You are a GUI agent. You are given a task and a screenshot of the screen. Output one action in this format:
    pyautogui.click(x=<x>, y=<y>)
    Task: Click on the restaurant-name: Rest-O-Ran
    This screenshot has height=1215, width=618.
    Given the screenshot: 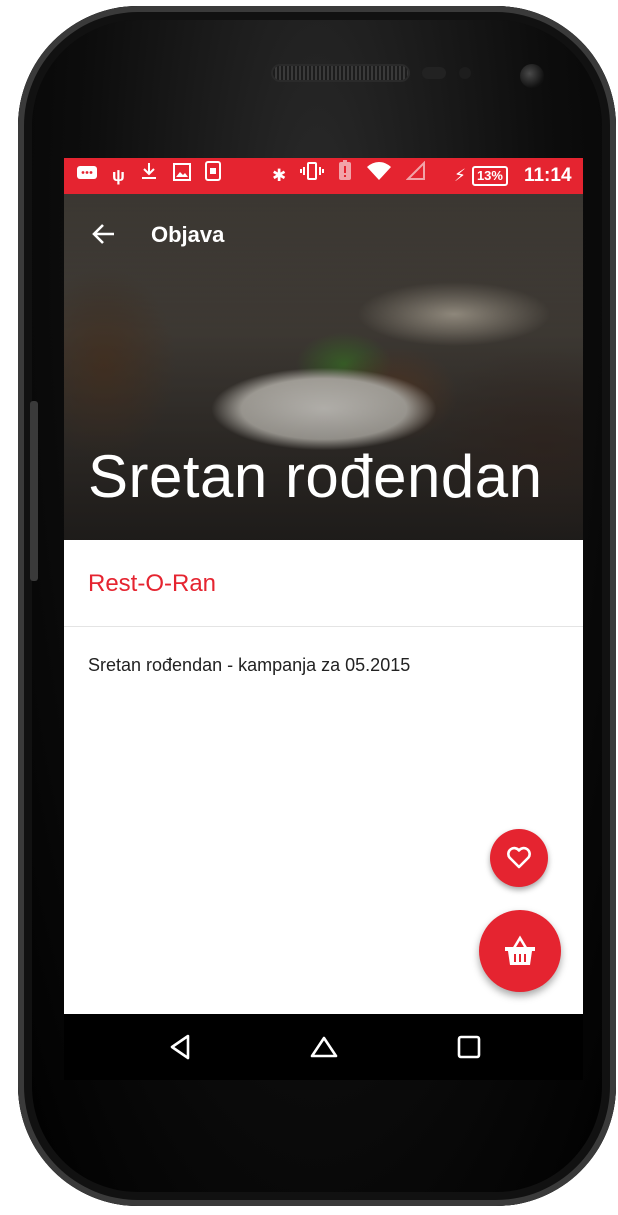 What is the action you would take?
    pyautogui.click(x=152, y=584)
    